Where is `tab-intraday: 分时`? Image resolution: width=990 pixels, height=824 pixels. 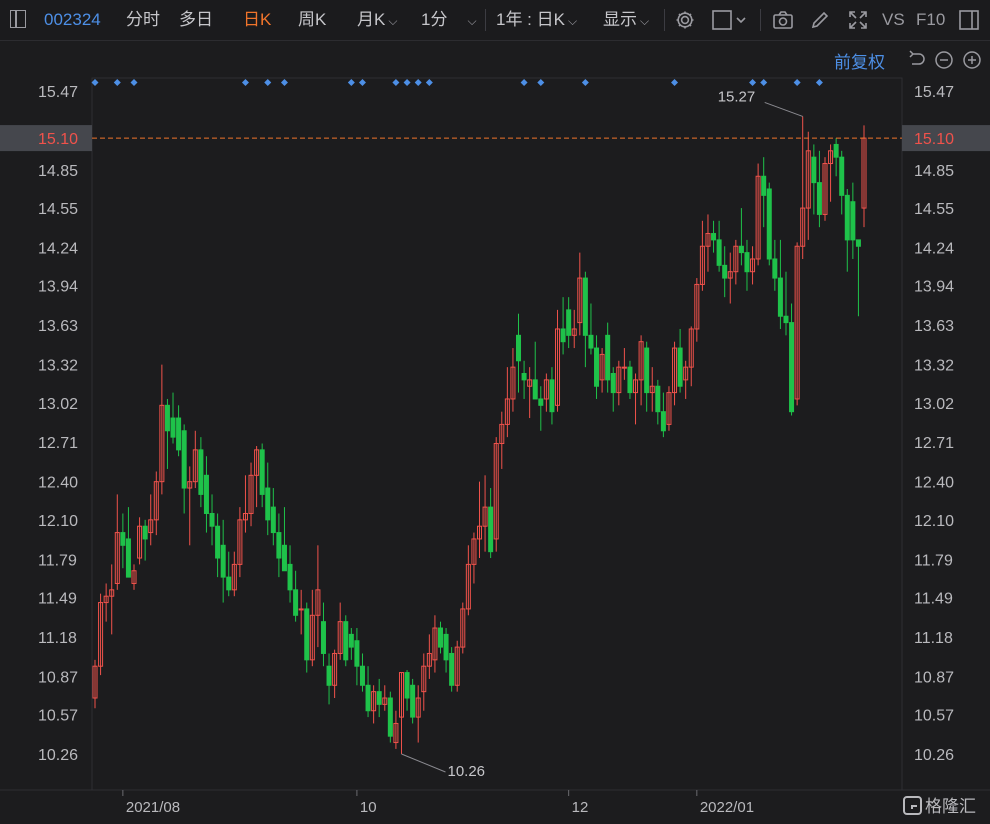
tab-intraday: 分时 is located at coordinates (143, 20).